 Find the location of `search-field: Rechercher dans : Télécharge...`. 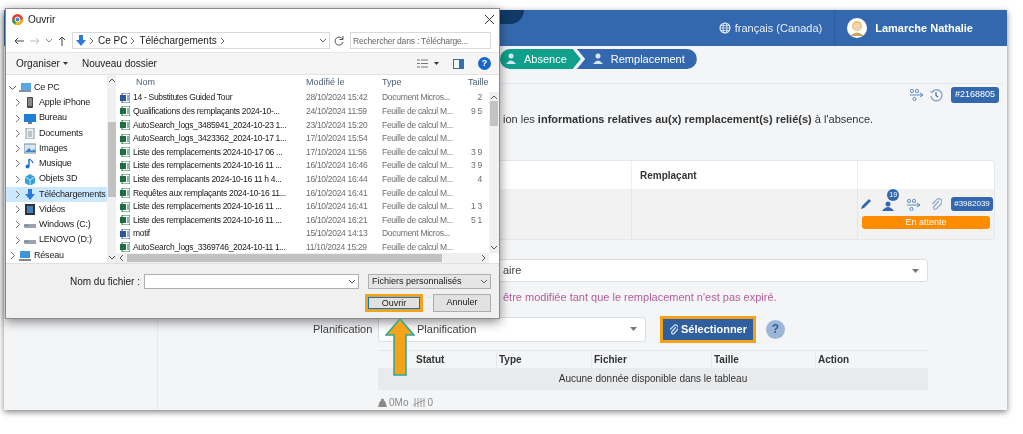

search-field: Rechercher dans : Télécharge... is located at coordinates (420, 40).